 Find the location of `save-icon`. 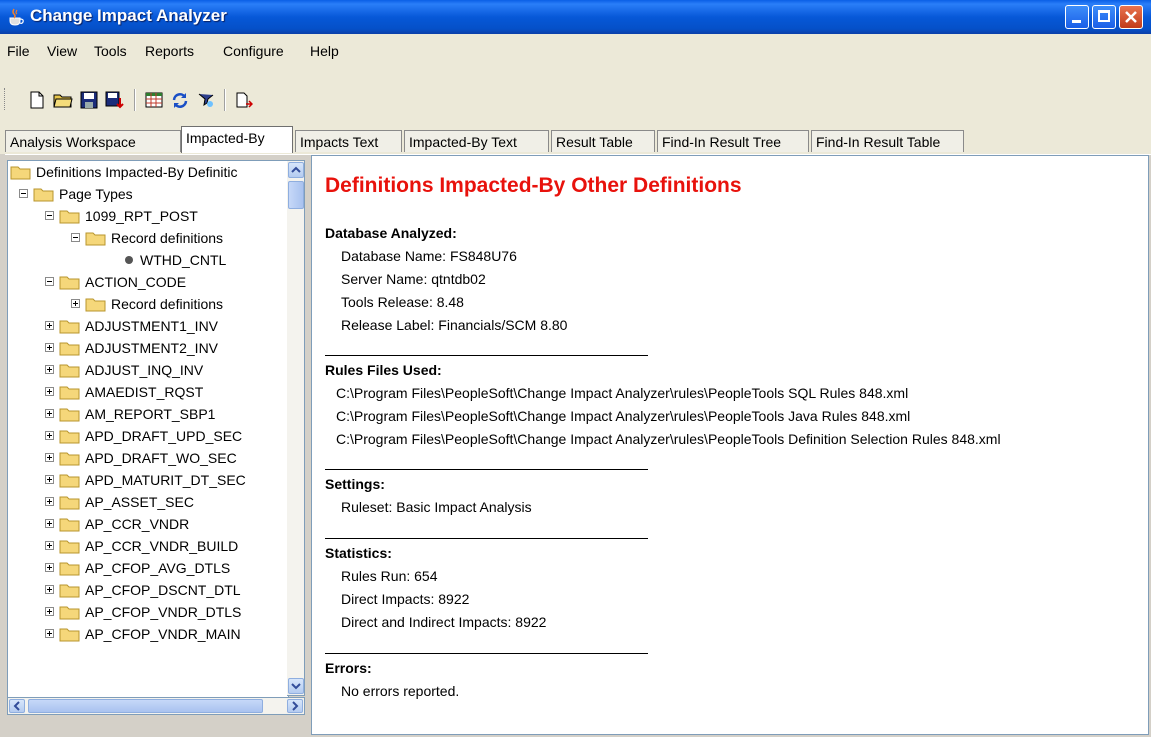

save-icon is located at coordinates (89, 100).